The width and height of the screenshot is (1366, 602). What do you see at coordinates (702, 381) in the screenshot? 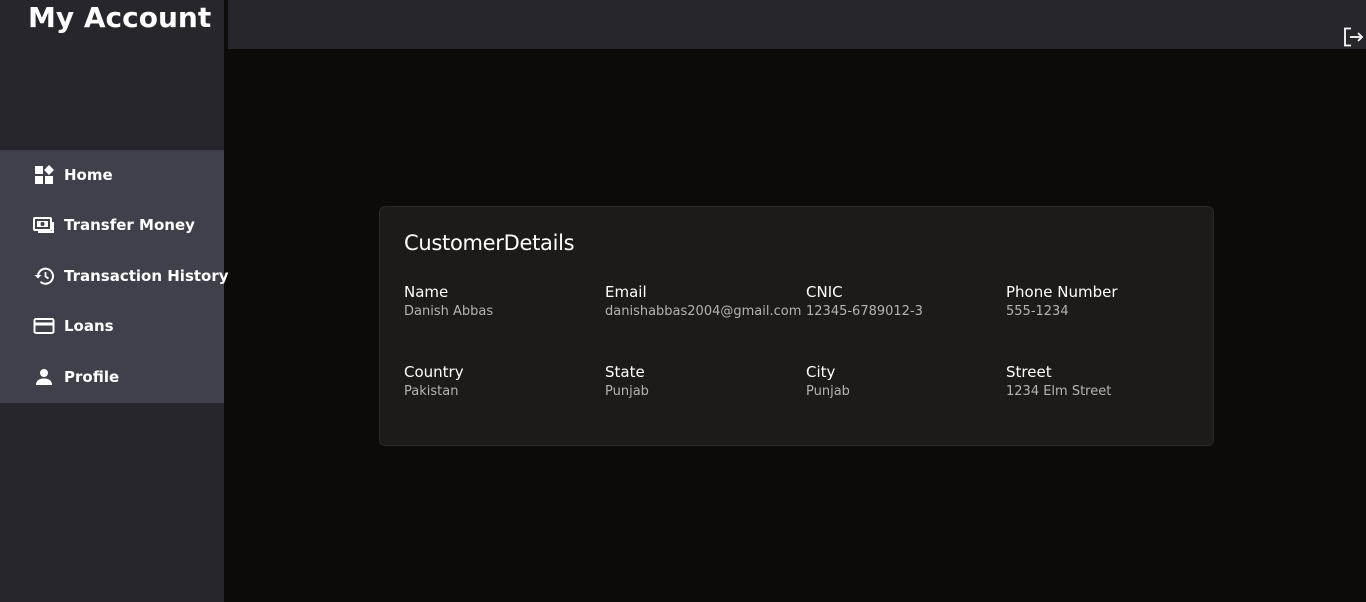
I see `field-state: State Punjab` at bounding box center [702, 381].